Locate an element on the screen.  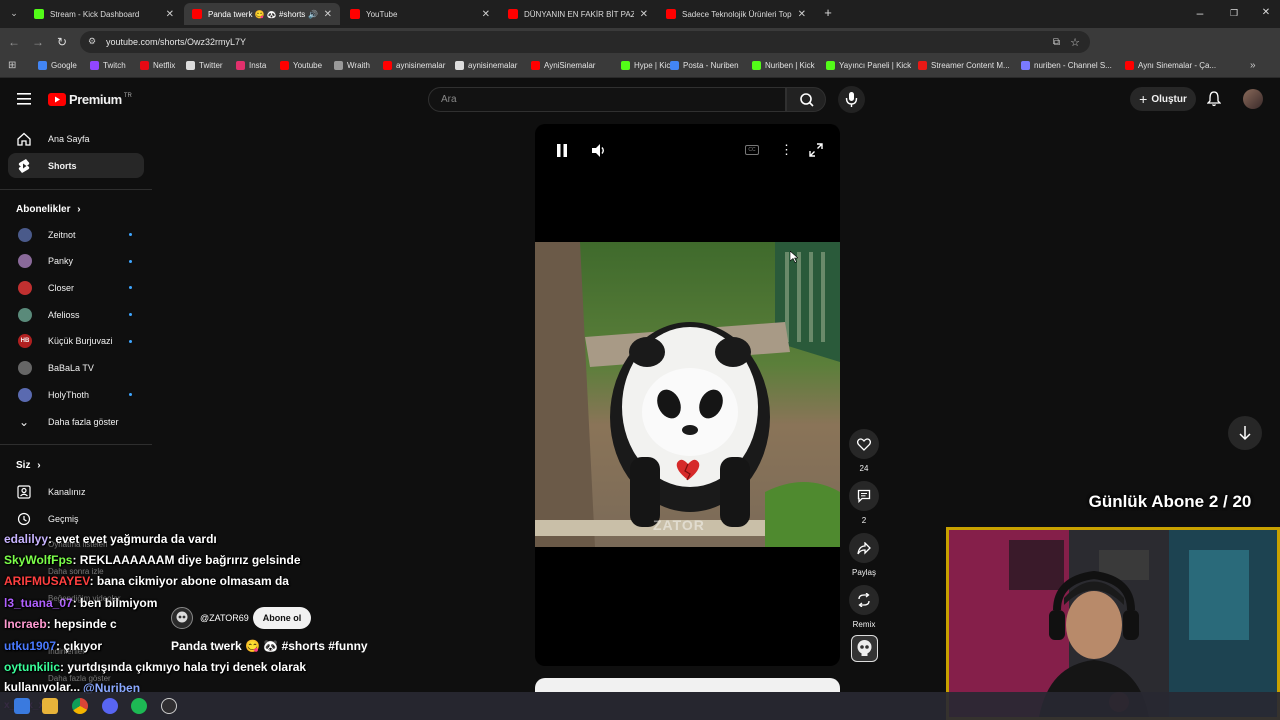
new-tab-button: + is located at coordinates (828, 13).